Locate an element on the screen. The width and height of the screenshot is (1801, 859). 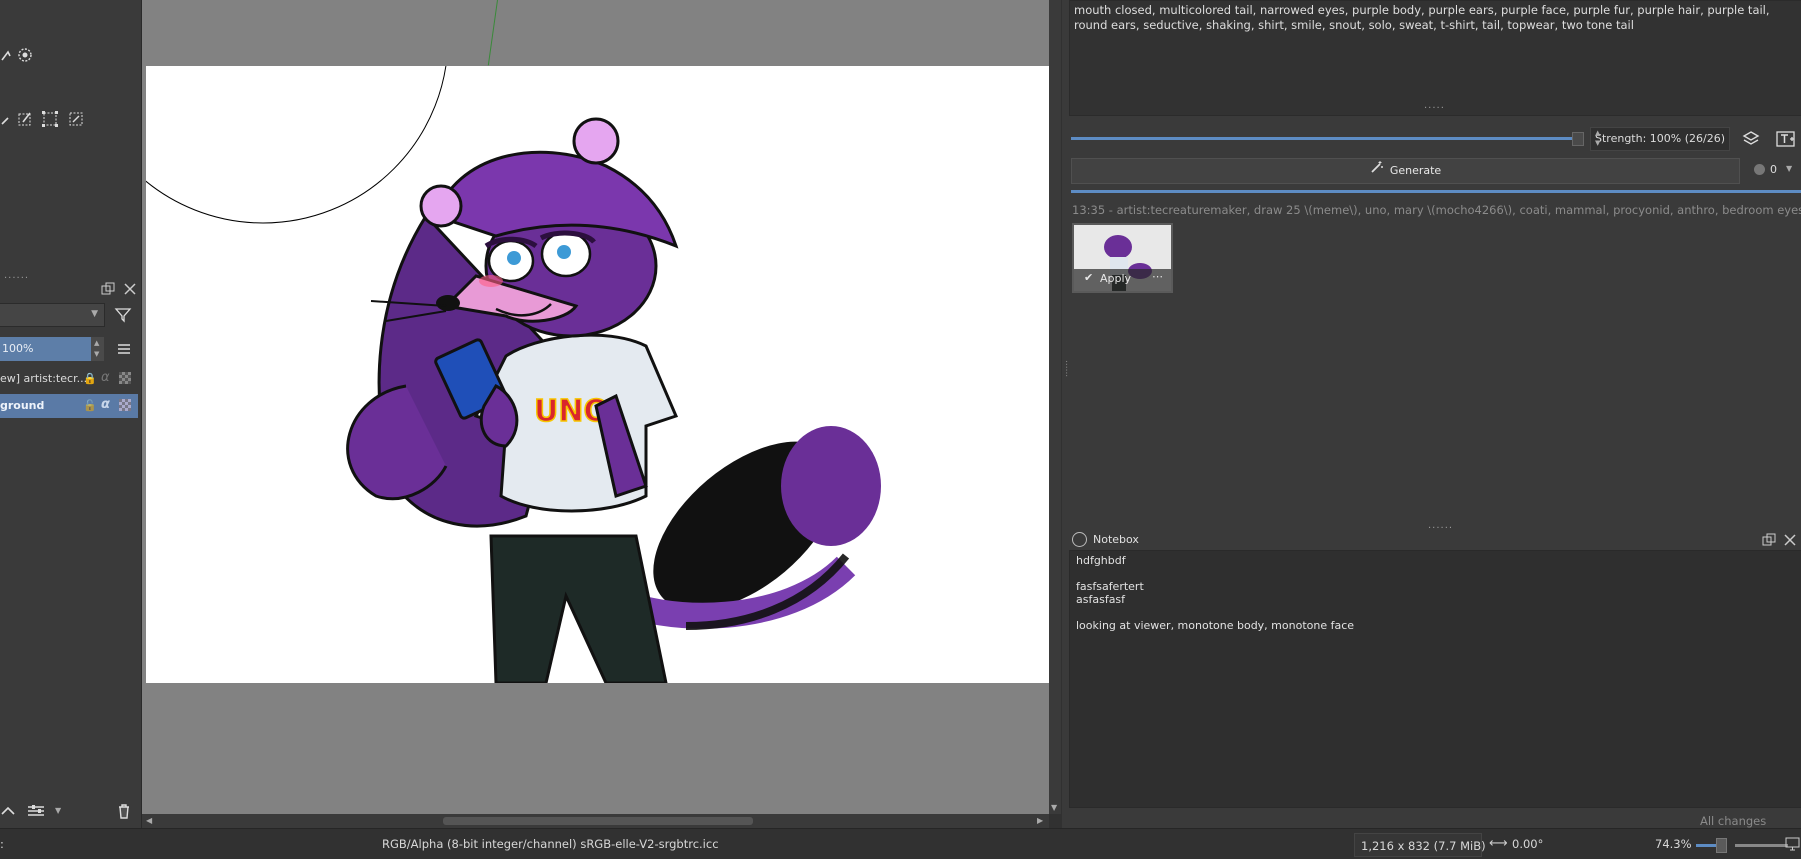
scroll-down-arrow-icon: ▼ is located at coordinates (1054, 807).